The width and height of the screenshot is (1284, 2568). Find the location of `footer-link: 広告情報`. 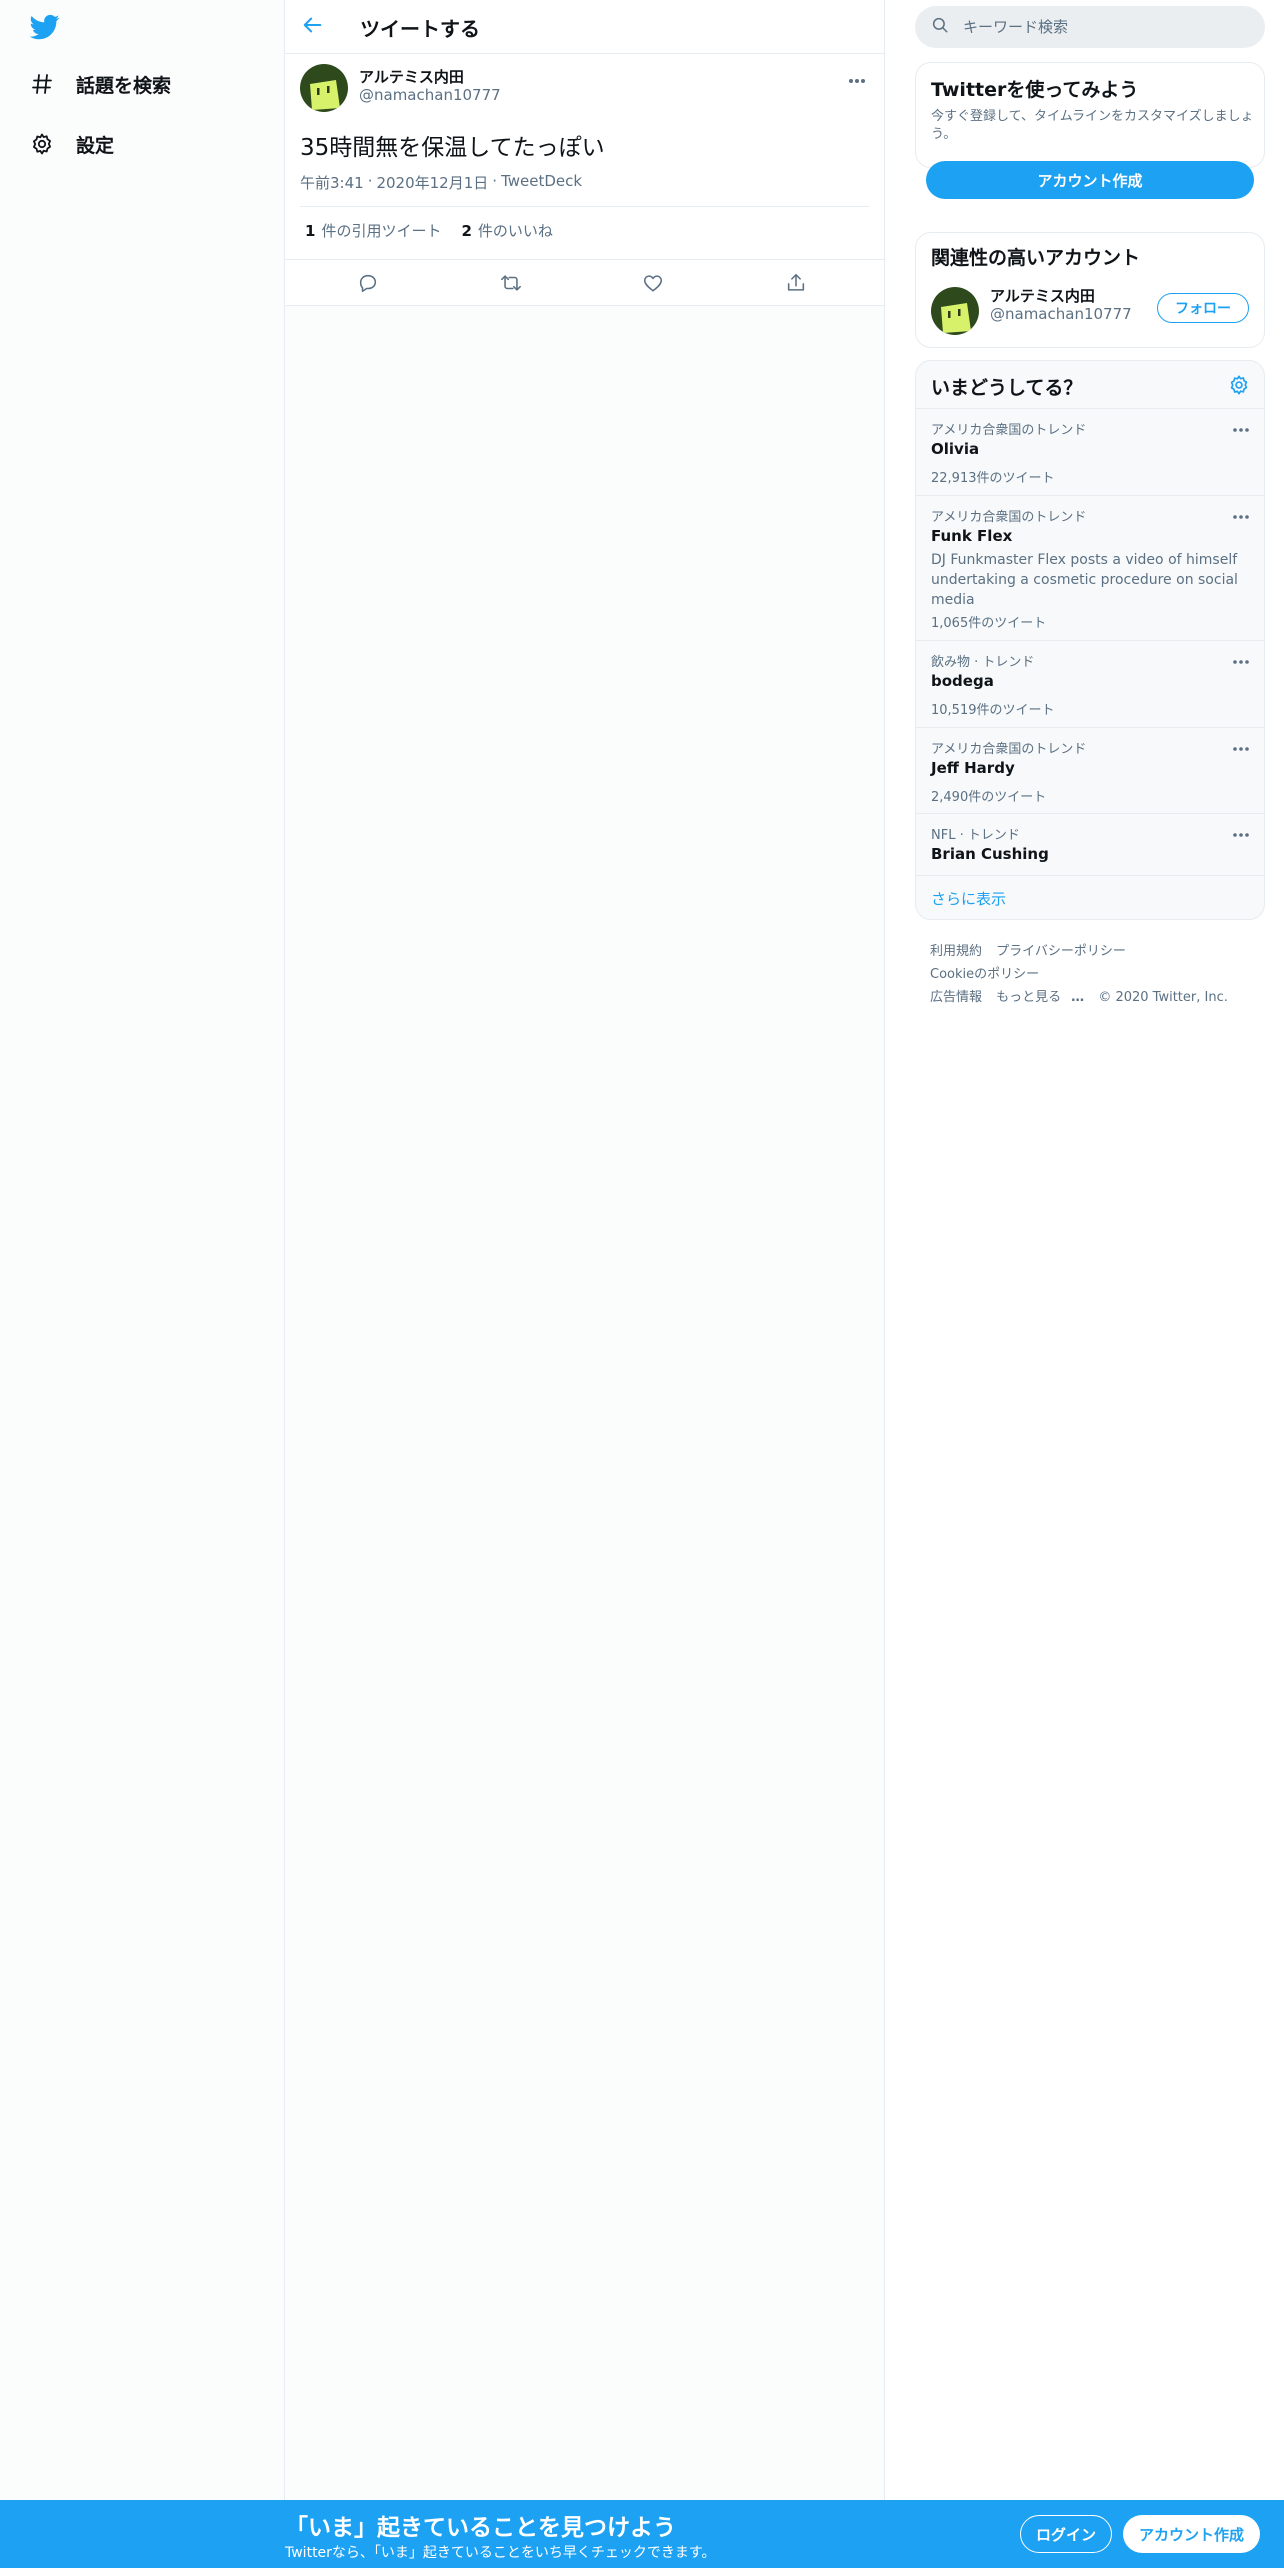

footer-link: 広告情報 is located at coordinates (956, 997).